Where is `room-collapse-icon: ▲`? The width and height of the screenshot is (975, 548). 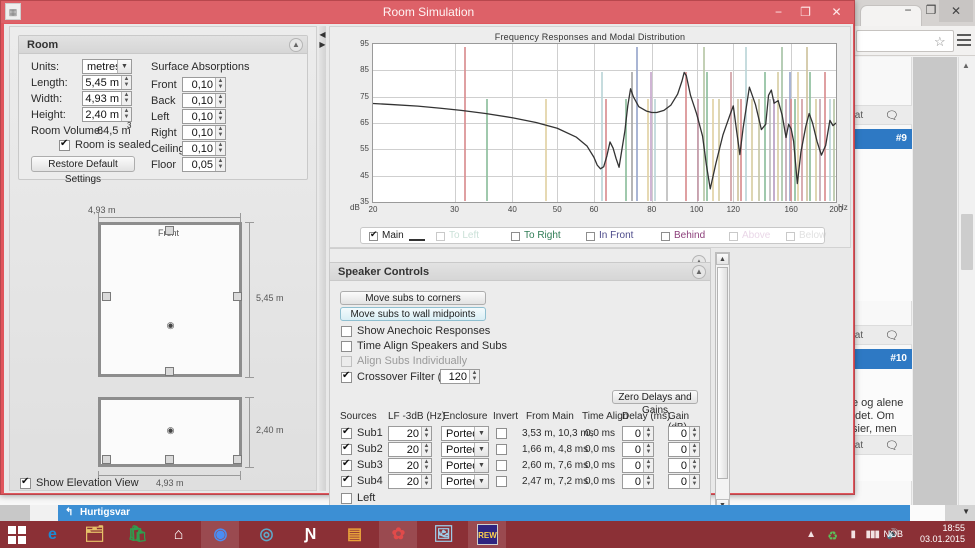
room-collapse-icon: ▲ is located at coordinates (296, 45).